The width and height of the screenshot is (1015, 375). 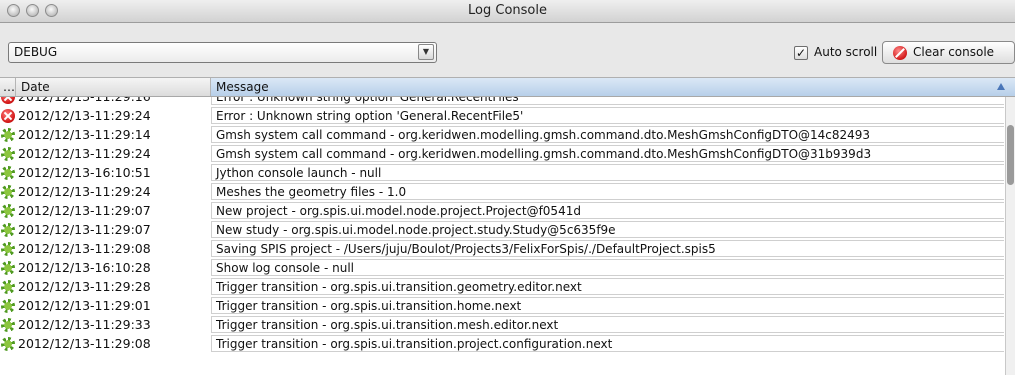 I want to click on clear-console-button: Clear console, so click(x=948, y=52).